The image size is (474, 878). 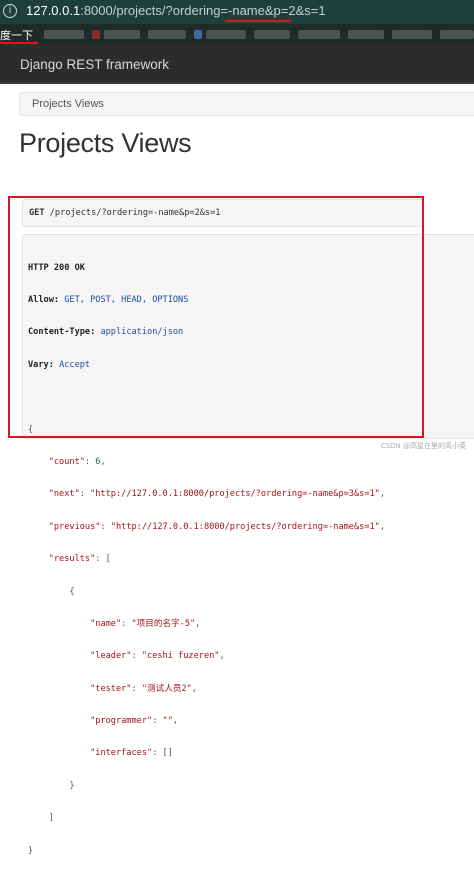 I want to click on header-content-type-value: application/json, so click(x=142, y=332).